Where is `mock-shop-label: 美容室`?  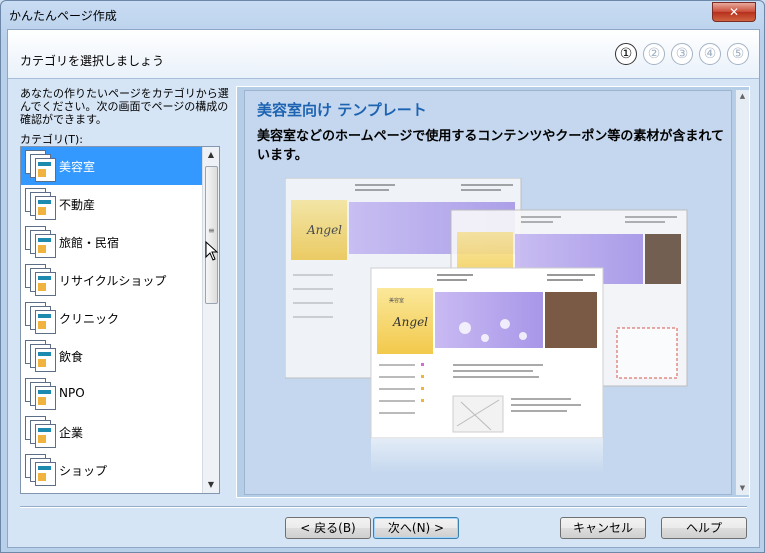
mock-shop-label: 美容室 is located at coordinates (396, 300).